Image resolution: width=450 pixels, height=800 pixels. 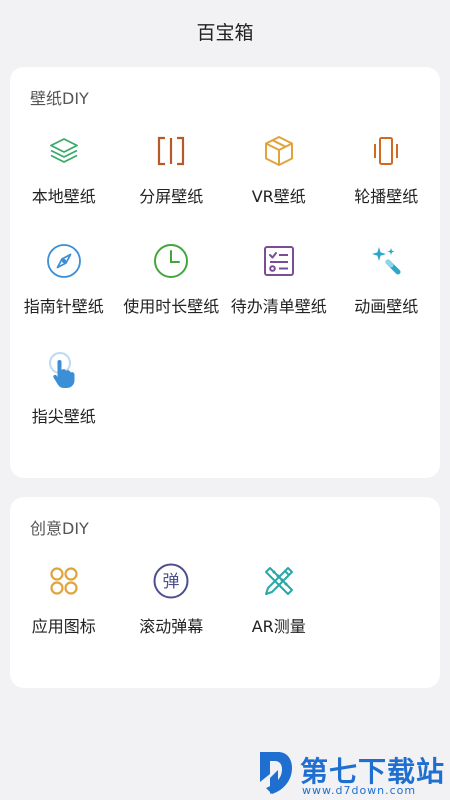 What do you see at coordinates (279, 186) in the screenshot?
I see `tool-vr-wallpaper: VR壁纸` at bounding box center [279, 186].